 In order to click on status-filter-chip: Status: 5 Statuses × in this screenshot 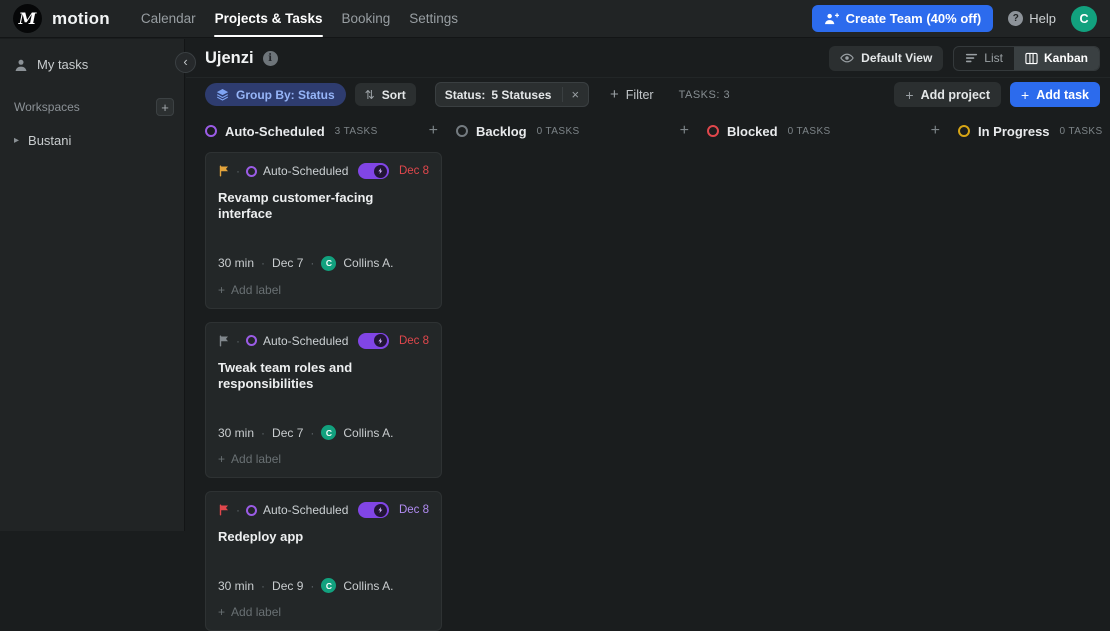, I will do `click(512, 94)`.